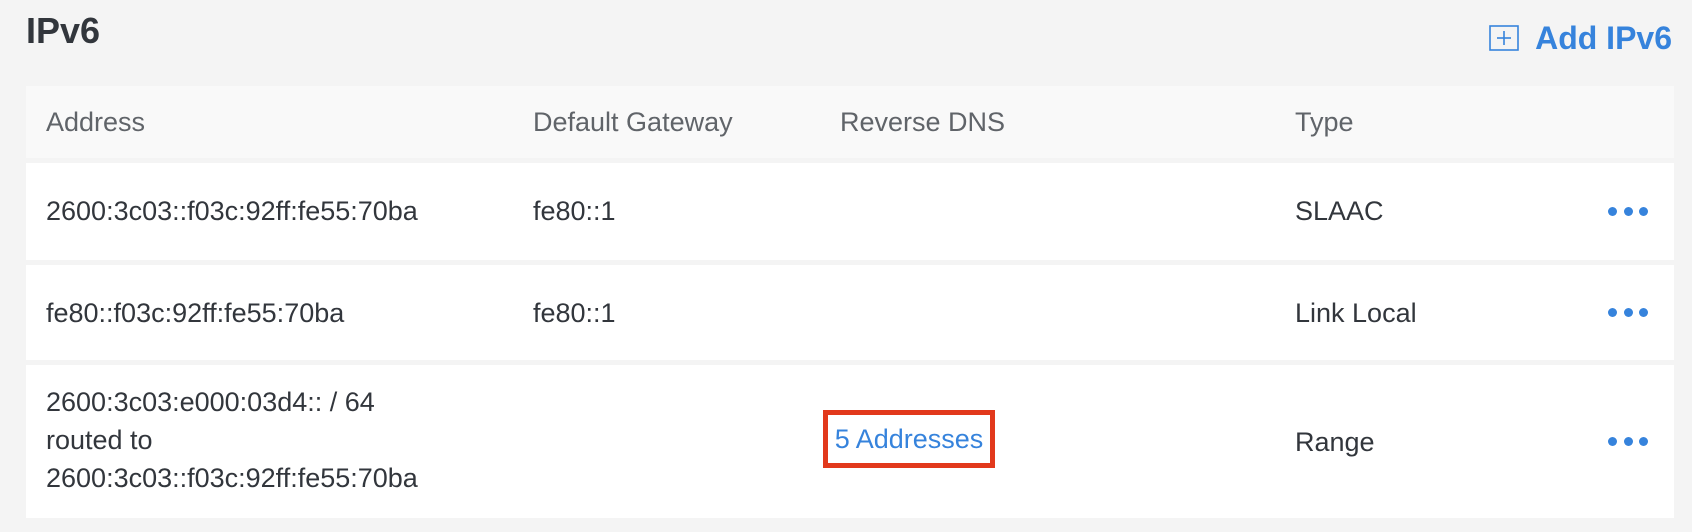 The width and height of the screenshot is (1692, 532). I want to click on reverse-dns-addresses-link: 5 Addresses, so click(909, 439).